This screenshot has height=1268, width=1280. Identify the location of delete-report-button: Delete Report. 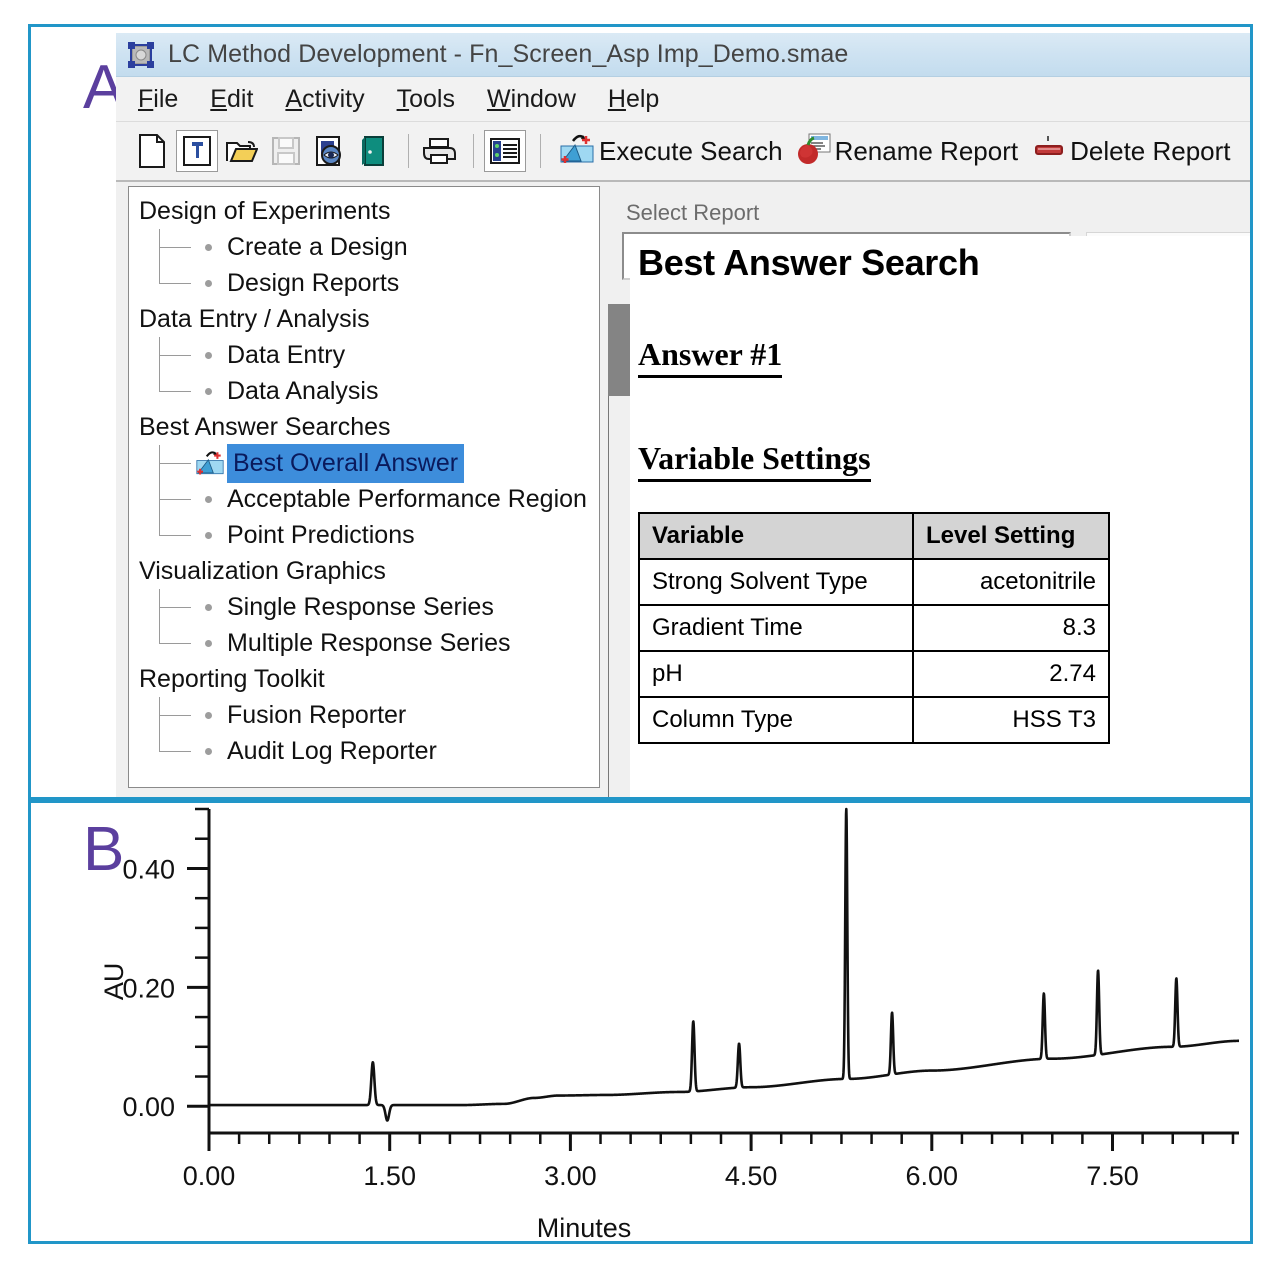
(1134, 151).